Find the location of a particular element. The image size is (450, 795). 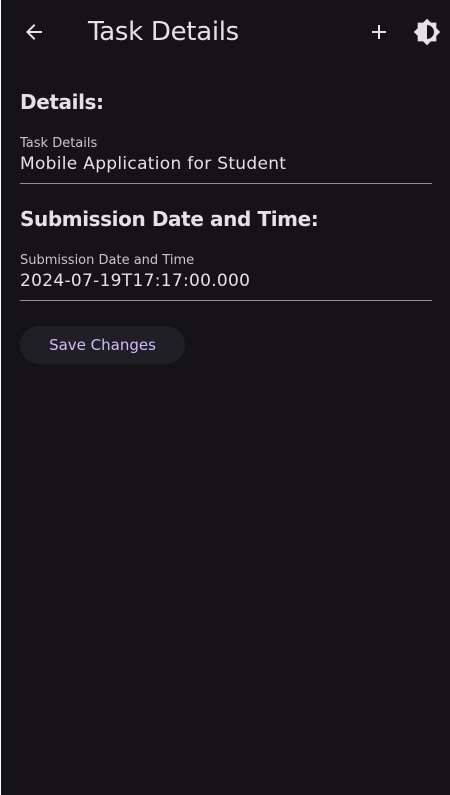

submission-heading: Submission Date and Time: is located at coordinates (169, 219).